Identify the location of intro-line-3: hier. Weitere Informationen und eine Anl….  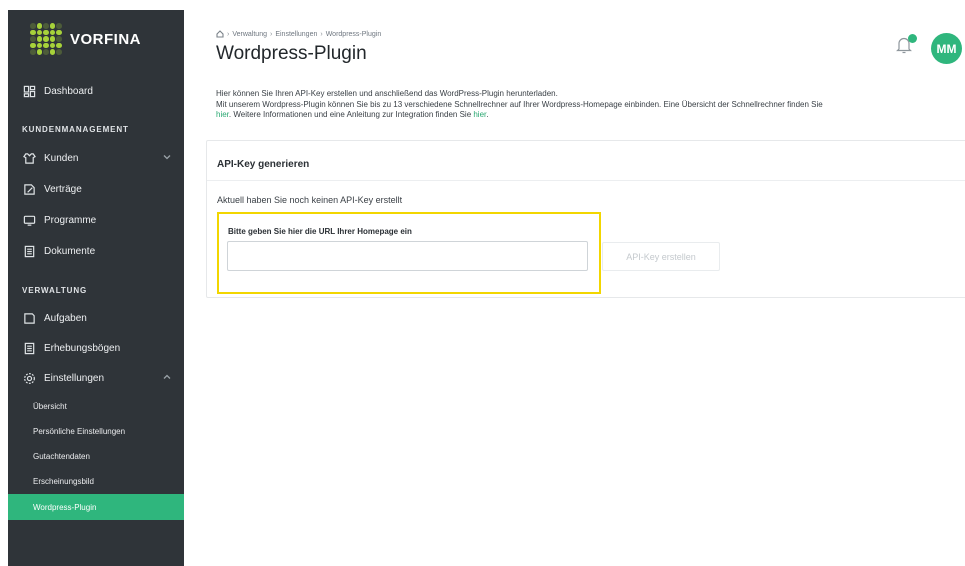
(352, 114).